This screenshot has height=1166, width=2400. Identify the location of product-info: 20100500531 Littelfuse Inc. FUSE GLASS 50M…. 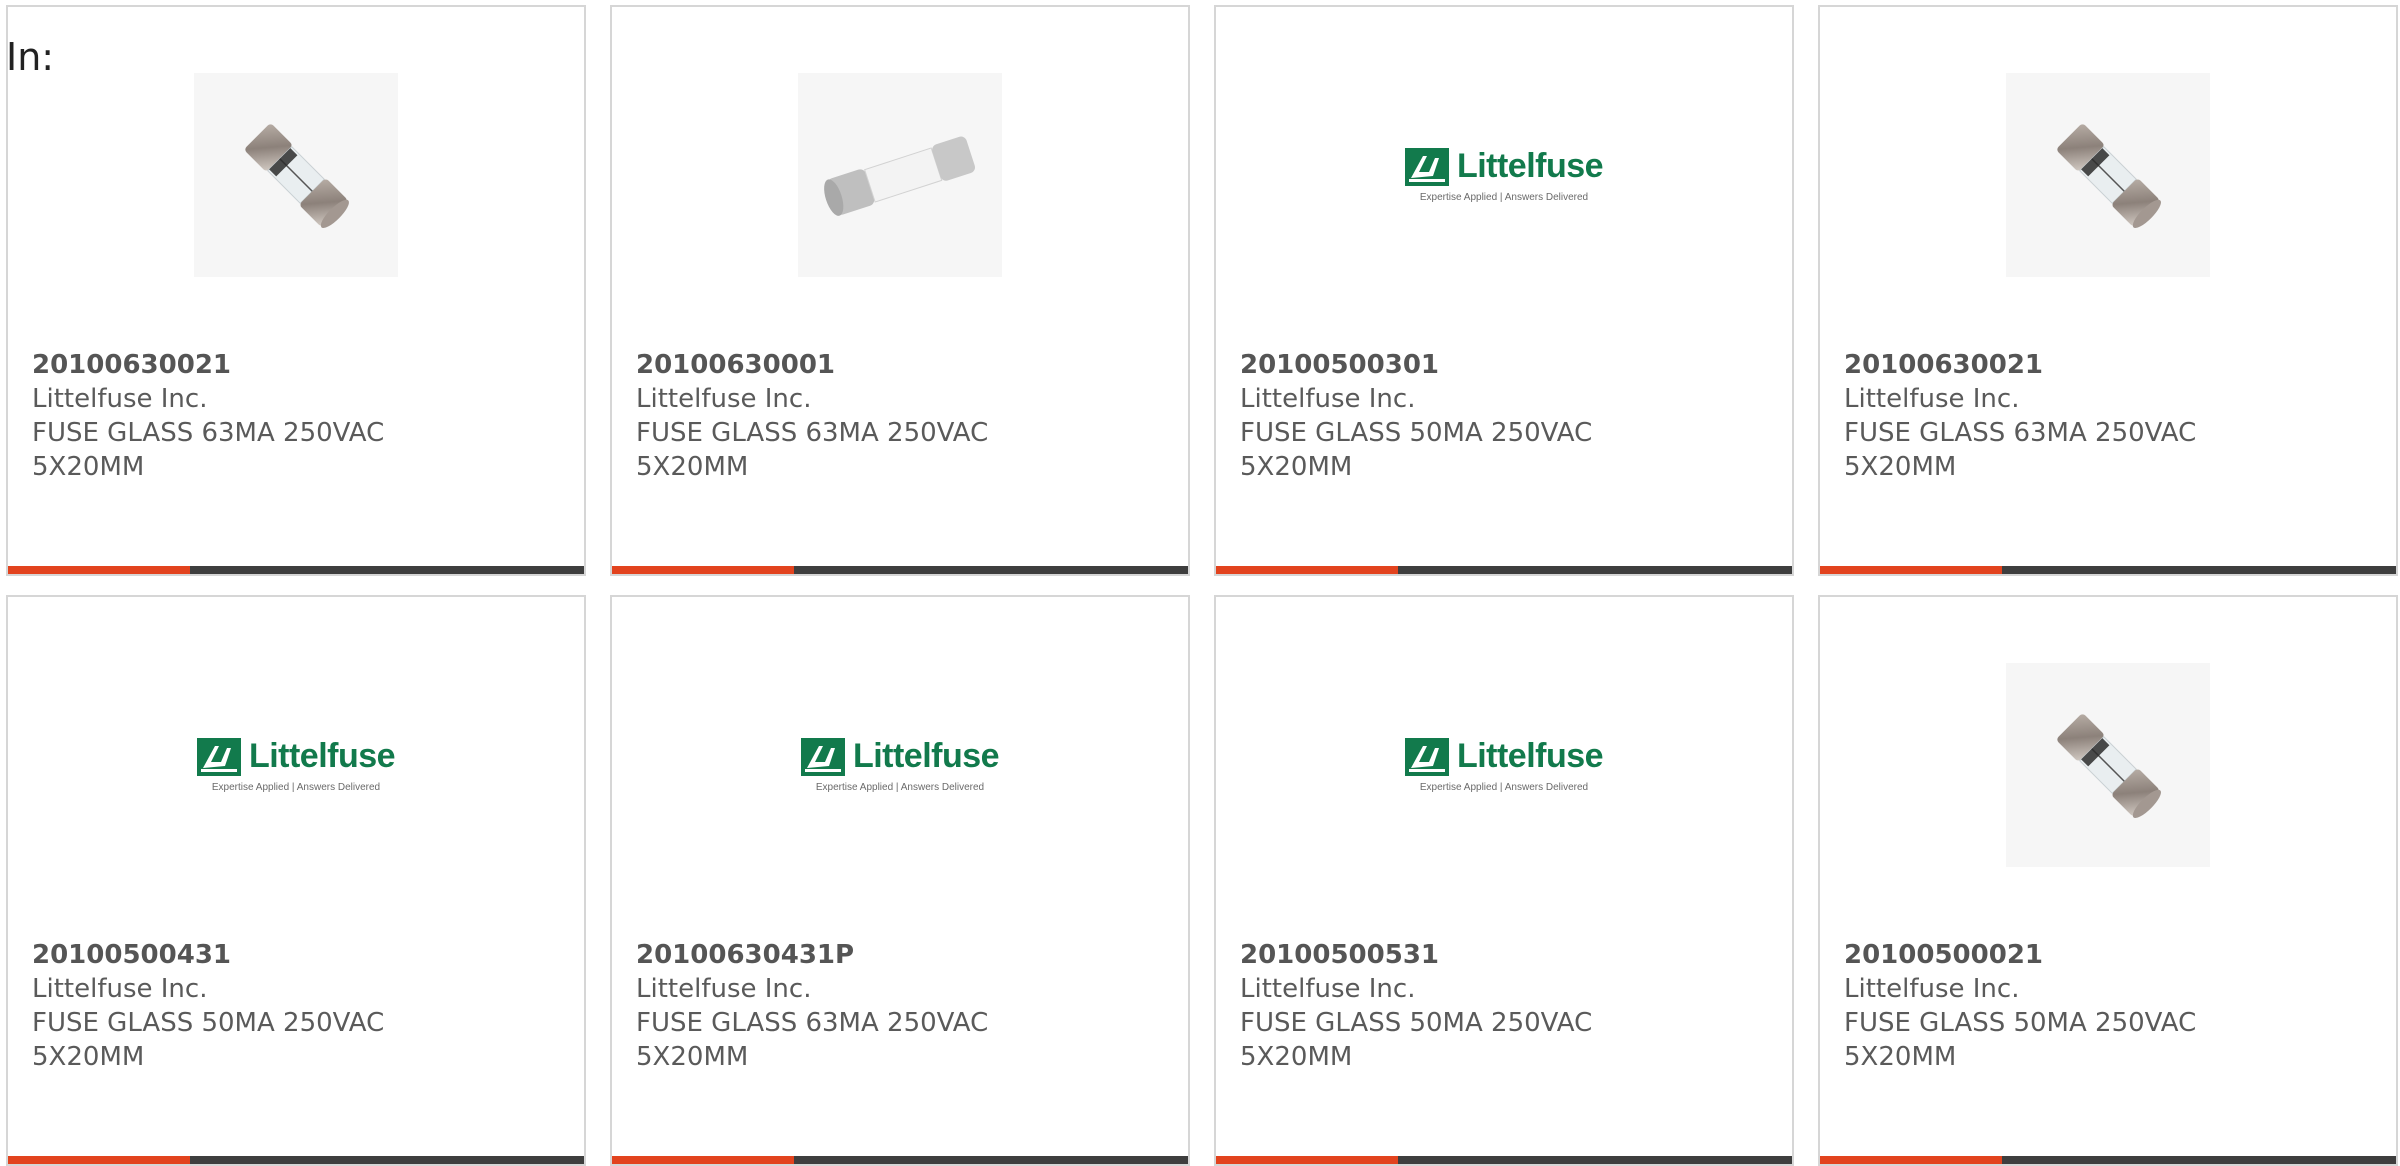
(1430, 1006).